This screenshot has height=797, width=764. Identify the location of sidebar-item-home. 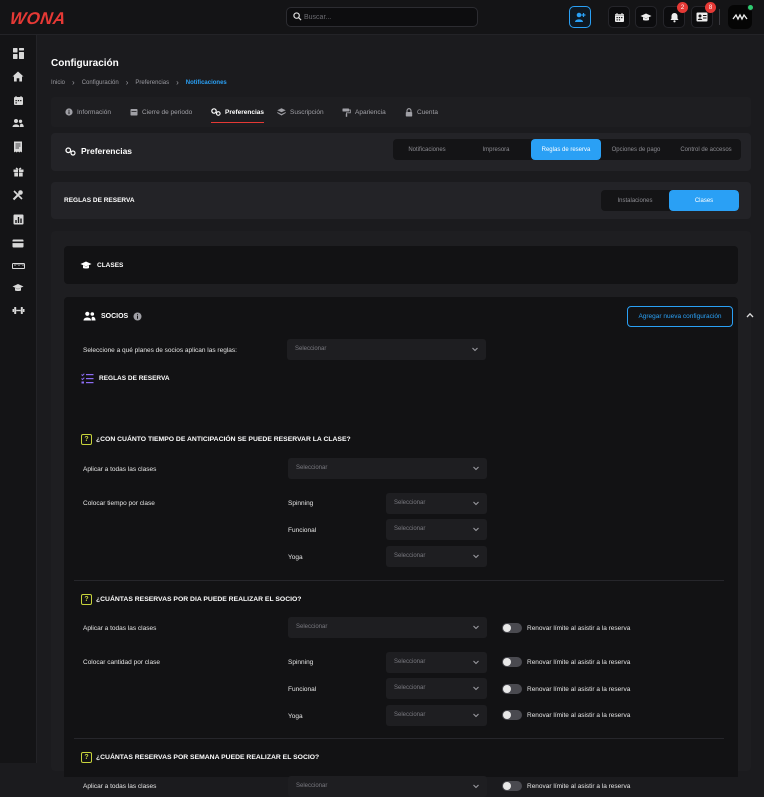
(18, 76).